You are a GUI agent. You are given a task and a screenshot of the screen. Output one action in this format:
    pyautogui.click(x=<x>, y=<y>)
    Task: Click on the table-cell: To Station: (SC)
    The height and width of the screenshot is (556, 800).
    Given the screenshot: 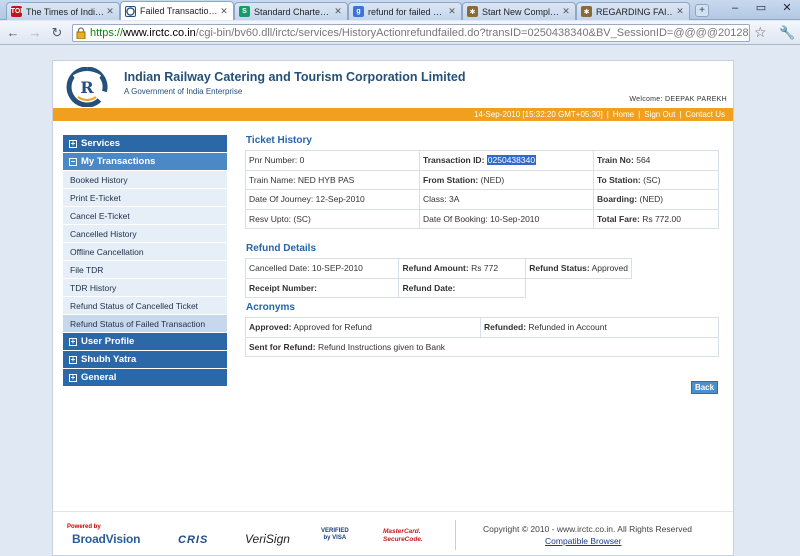 What is the action you would take?
    pyautogui.click(x=656, y=179)
    